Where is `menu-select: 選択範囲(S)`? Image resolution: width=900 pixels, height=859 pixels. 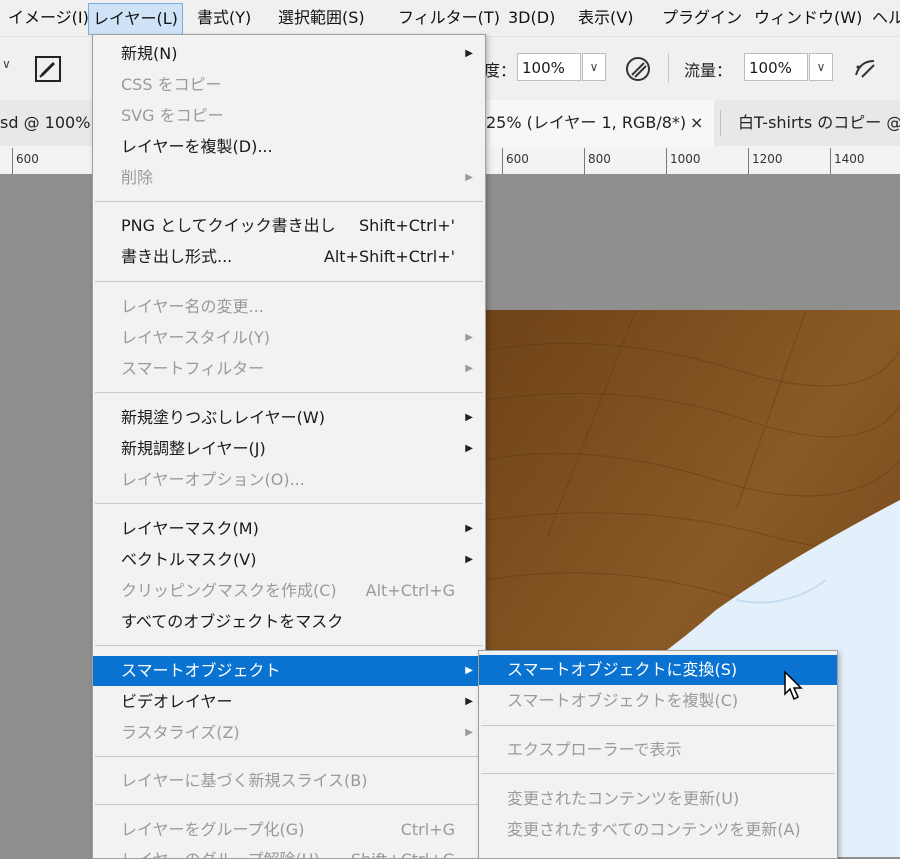
menu-select: 選択範囲(S) is located at coordinates (321, 18).